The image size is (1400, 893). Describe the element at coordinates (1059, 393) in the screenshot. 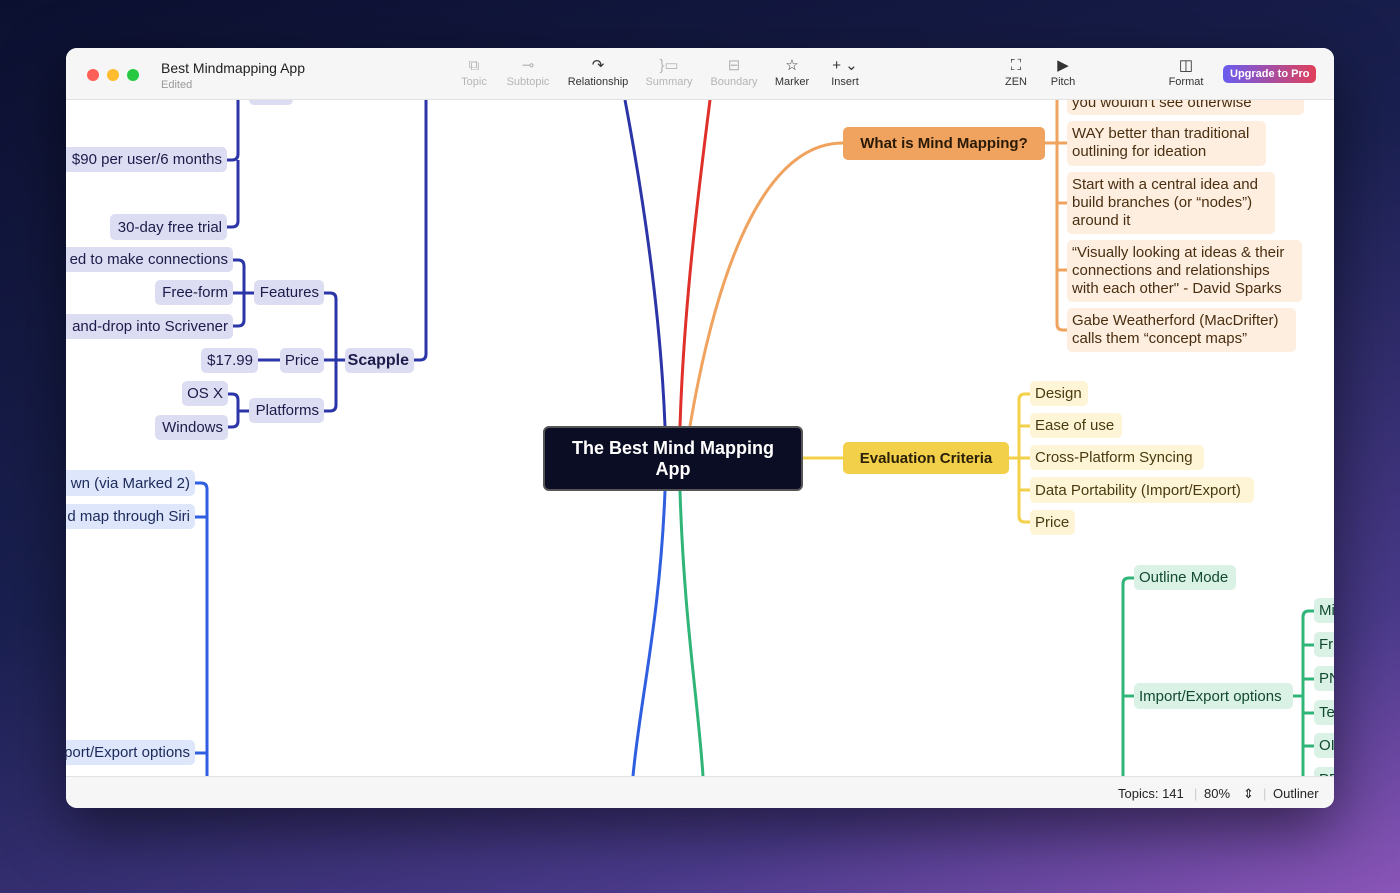

I see `topic-node: Design` at that location.